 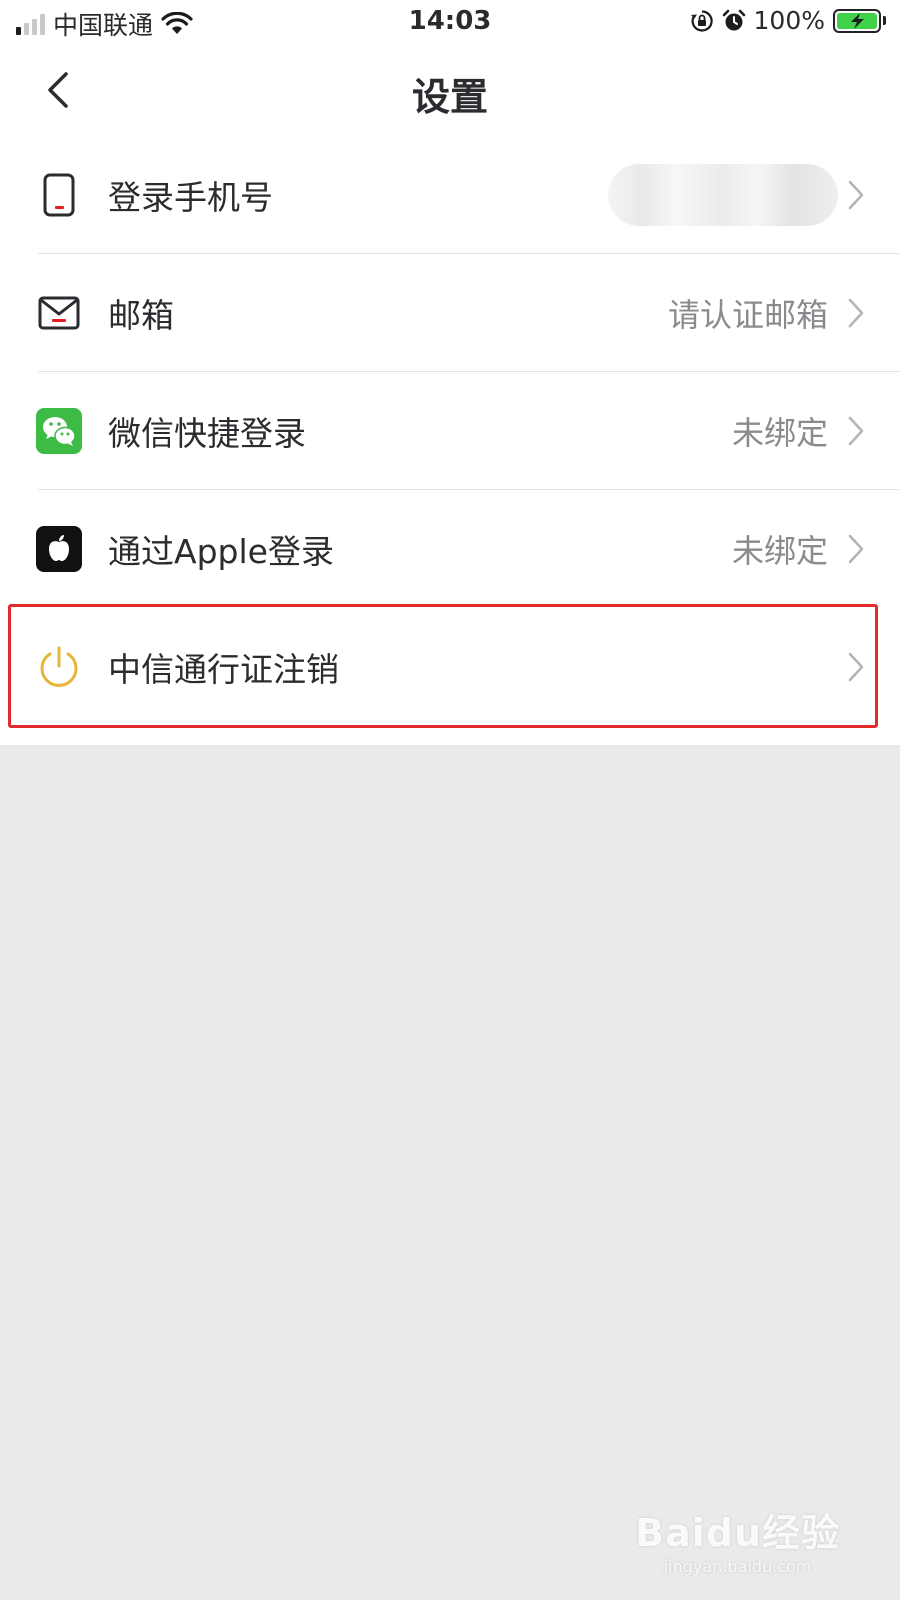 I want to click on redacted-phone-number, so click(x=723, y=195).